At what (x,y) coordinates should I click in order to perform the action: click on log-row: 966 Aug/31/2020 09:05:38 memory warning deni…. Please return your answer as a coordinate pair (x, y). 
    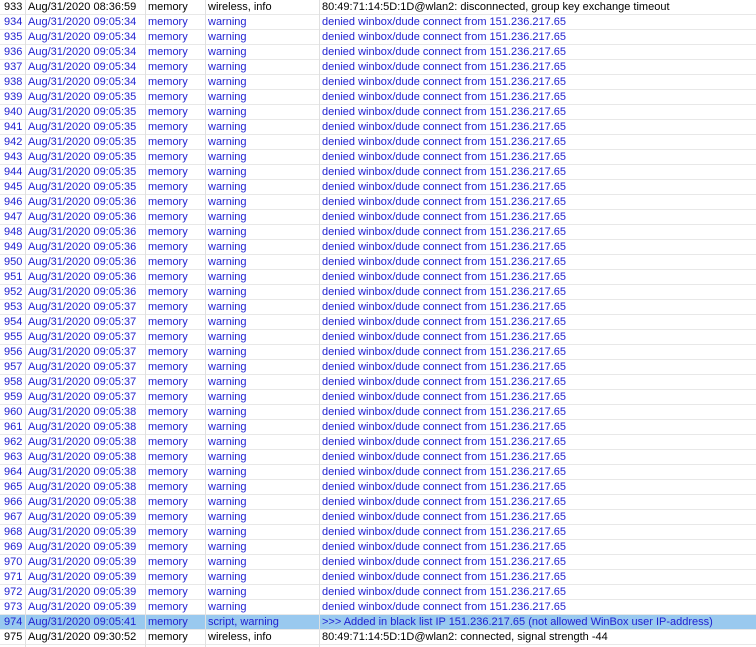
    Looking at the image, I should click on (378, 502).